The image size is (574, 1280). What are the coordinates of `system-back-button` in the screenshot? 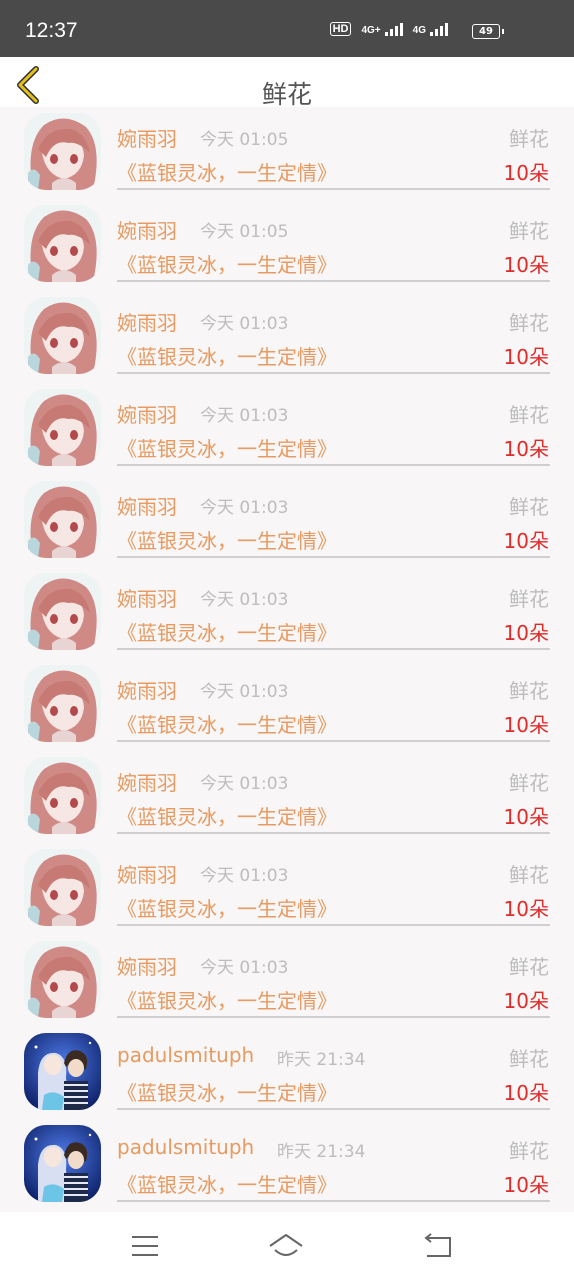 It's located at (437, 1246).